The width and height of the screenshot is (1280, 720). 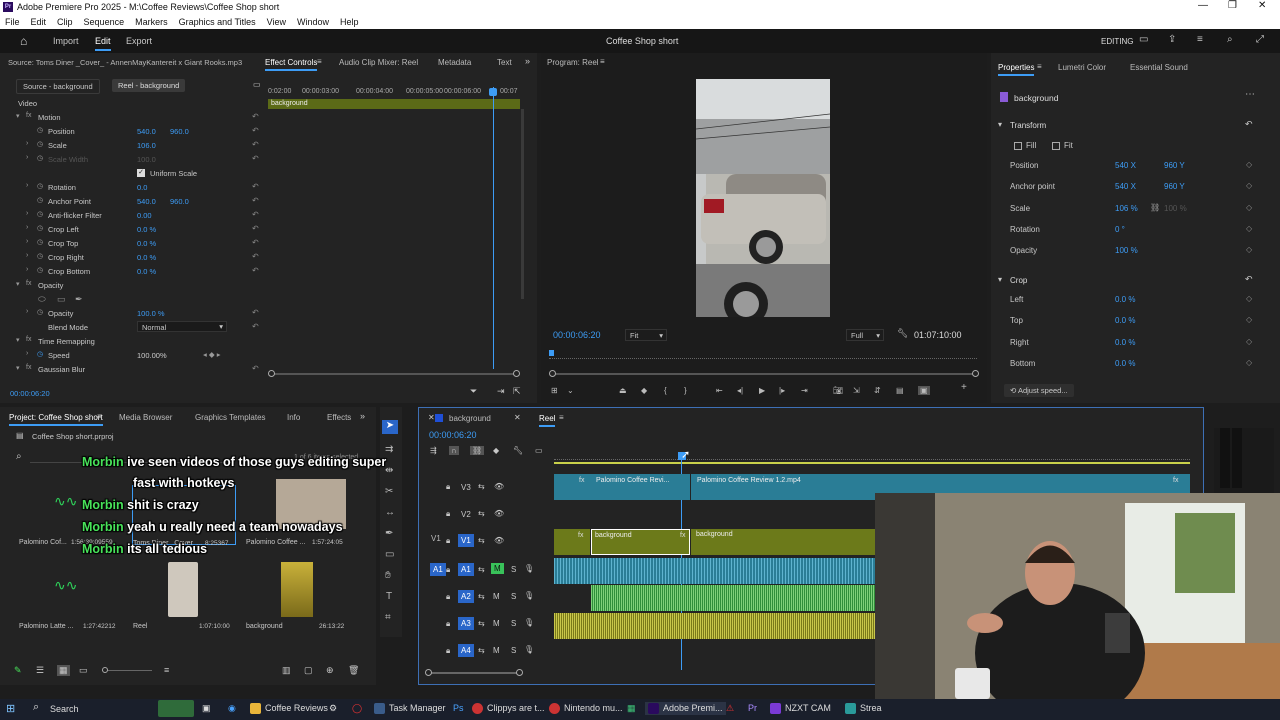 What do you see at coordinates (640, 542) in the screenshot?
I see `clip-v1-selected: background fx` at bounding box center [640, 542].